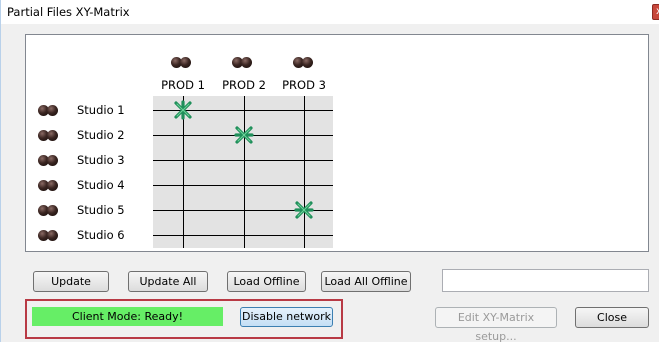  I want to click on update-all-button: Update All, so click(168, 281).